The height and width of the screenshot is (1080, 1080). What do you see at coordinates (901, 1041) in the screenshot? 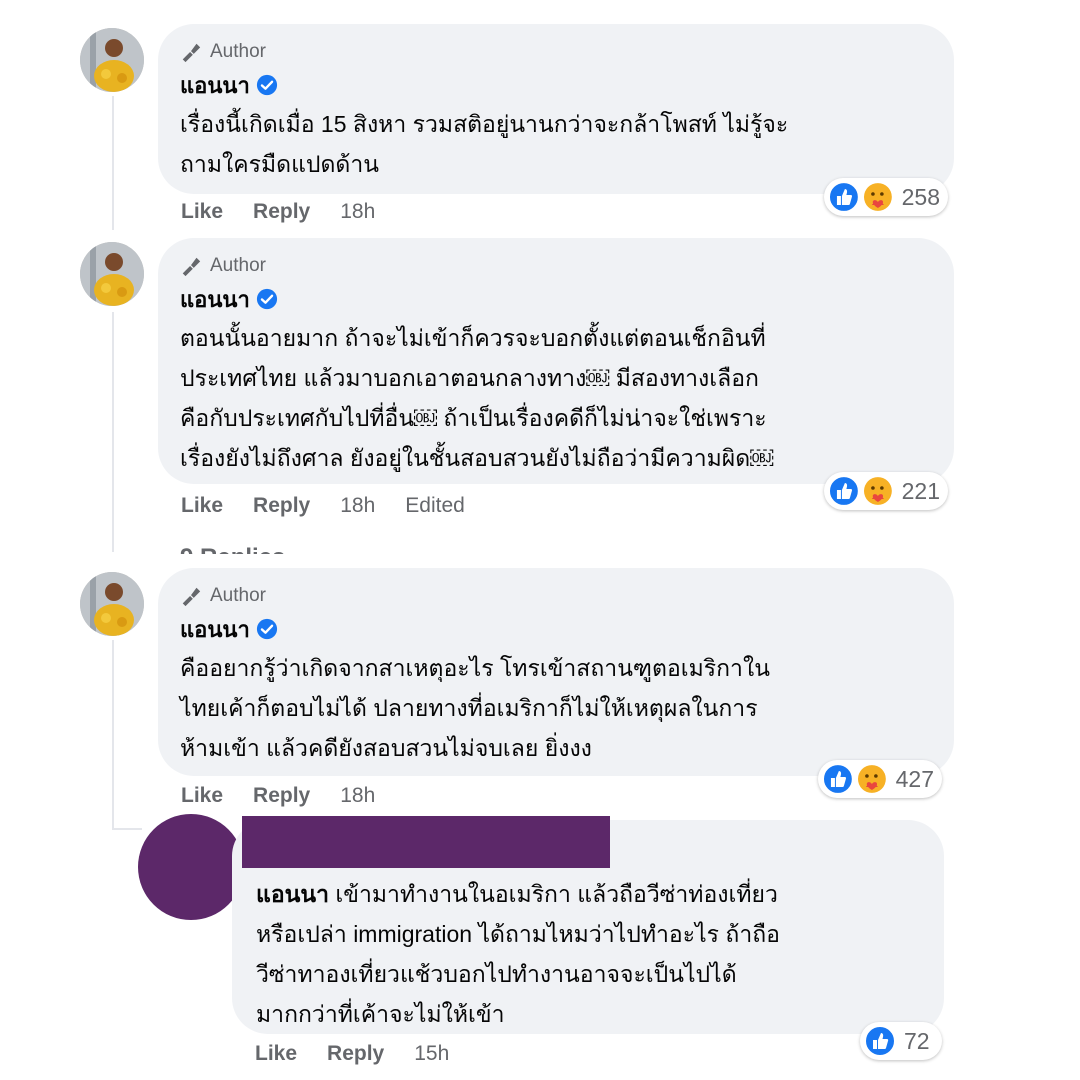
I see `reaction-summary: 72` at bounding box center [901, 1041].